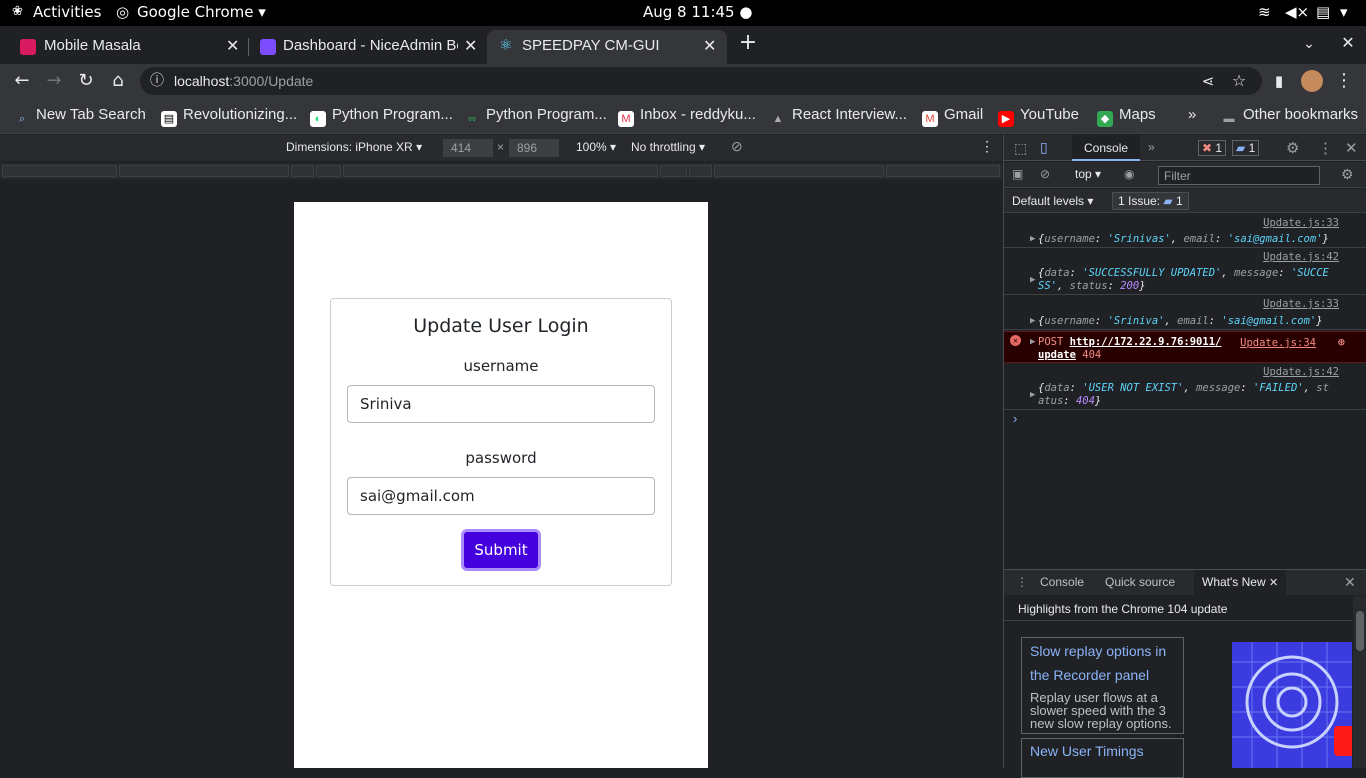 The height and width of the screenshot is (778, 1366). I want to click on throttling-dropdown: No throttling ▾, so click(668, 147).